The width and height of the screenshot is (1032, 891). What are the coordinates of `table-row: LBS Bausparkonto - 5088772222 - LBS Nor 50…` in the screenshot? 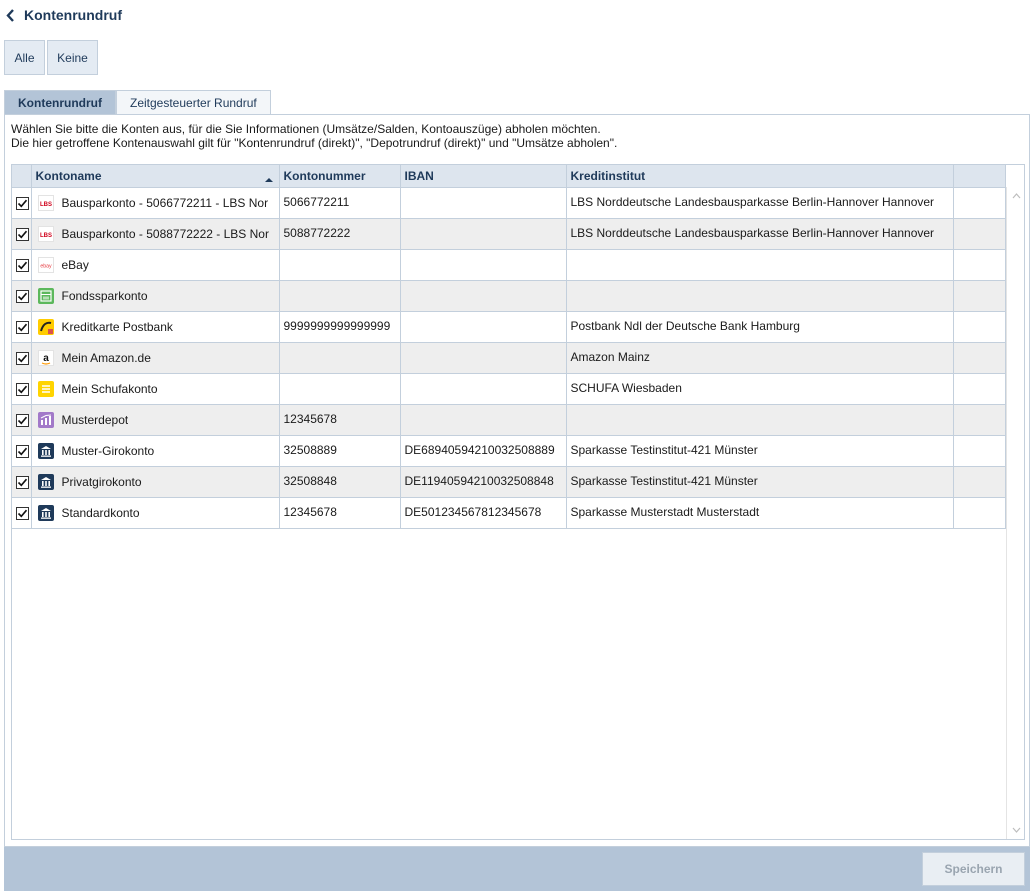 It's located at (509, 234).